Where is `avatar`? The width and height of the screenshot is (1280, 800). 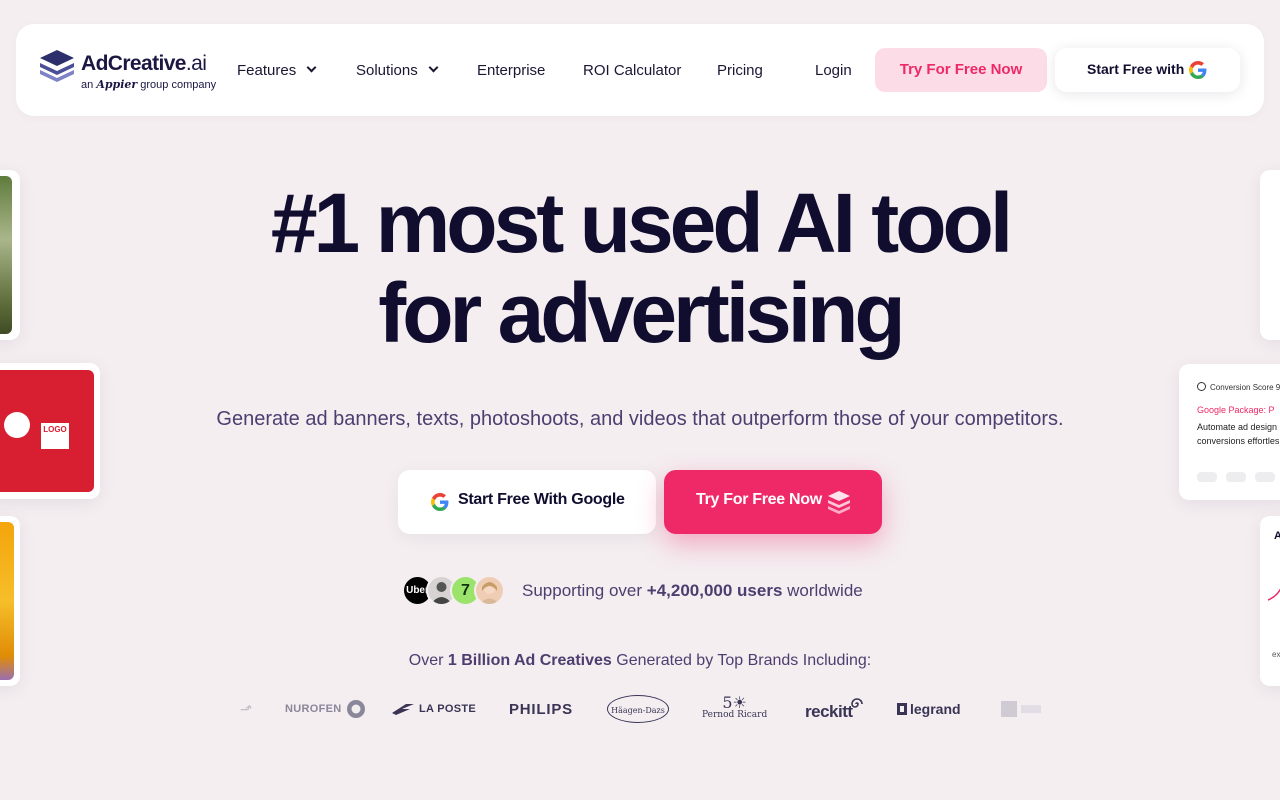
avatar is located at coordinates (489, 590).